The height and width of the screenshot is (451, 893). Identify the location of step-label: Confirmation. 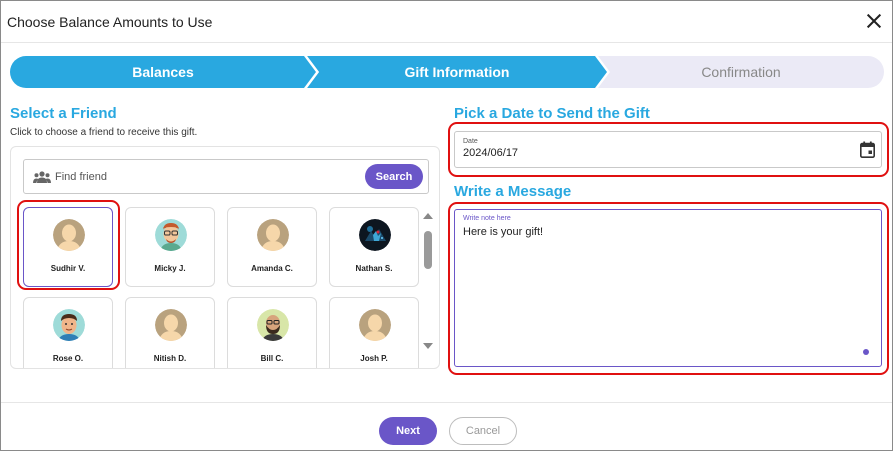
(741, 72).